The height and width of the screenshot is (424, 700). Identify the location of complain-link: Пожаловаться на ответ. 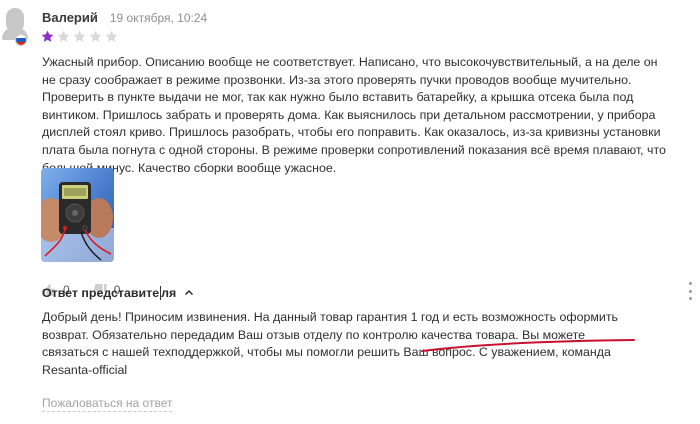
(107, 404).